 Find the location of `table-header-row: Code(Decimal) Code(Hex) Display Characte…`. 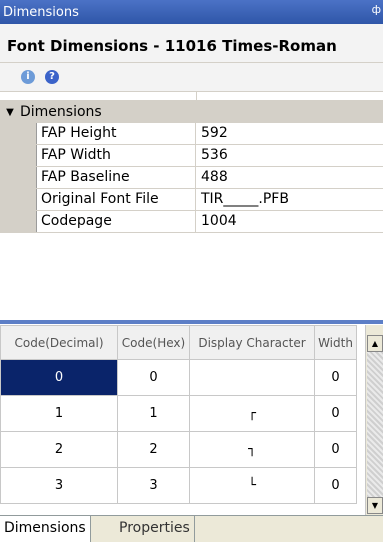

table-header-row: Code(Decimal) Code(Hex) Display Characte… is located at coordinates (178, 342).